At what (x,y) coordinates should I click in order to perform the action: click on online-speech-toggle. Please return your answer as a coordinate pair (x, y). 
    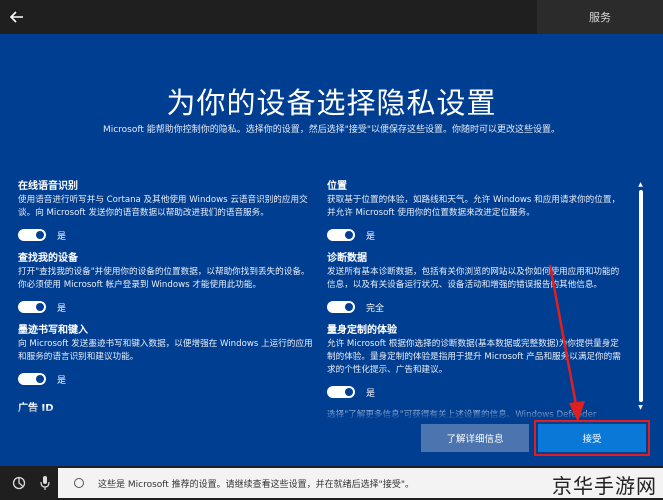
    Looking at the image, I should click on (32, 235).